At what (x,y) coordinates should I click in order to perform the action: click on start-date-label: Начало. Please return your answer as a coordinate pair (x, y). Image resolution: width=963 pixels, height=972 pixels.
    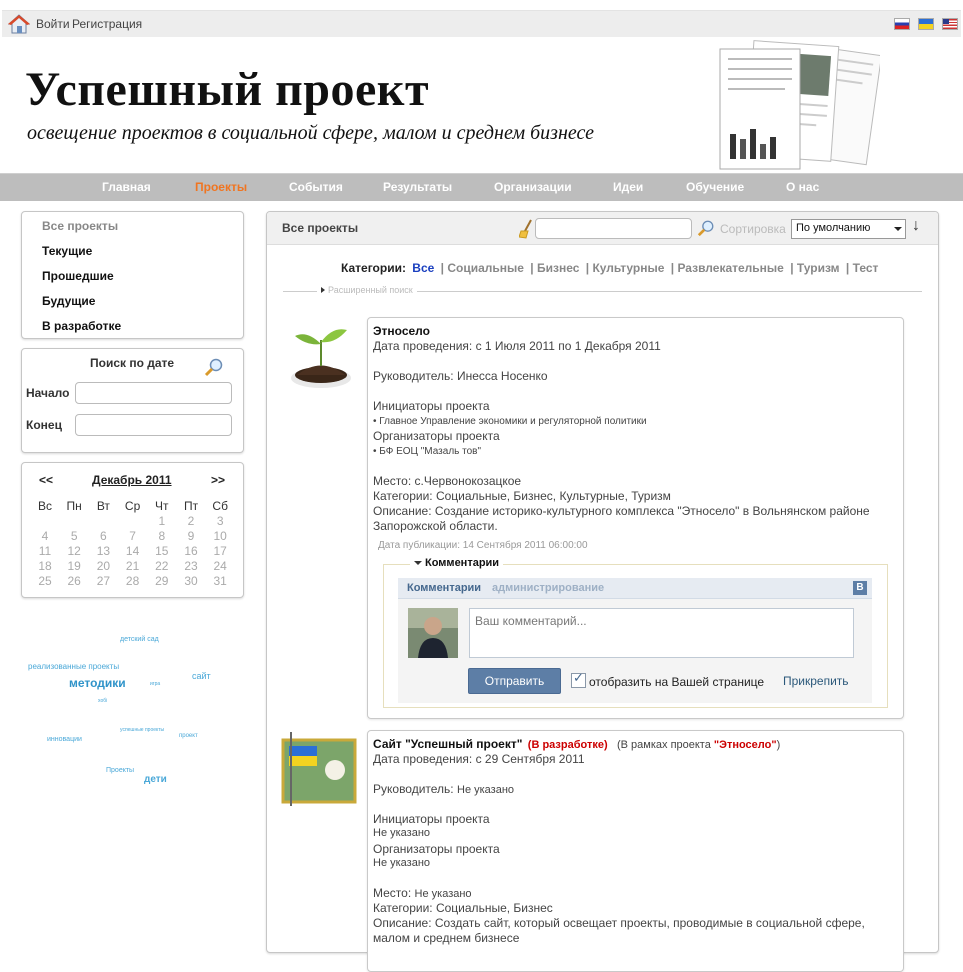
    Looking at the image, I should click on (48, 393).